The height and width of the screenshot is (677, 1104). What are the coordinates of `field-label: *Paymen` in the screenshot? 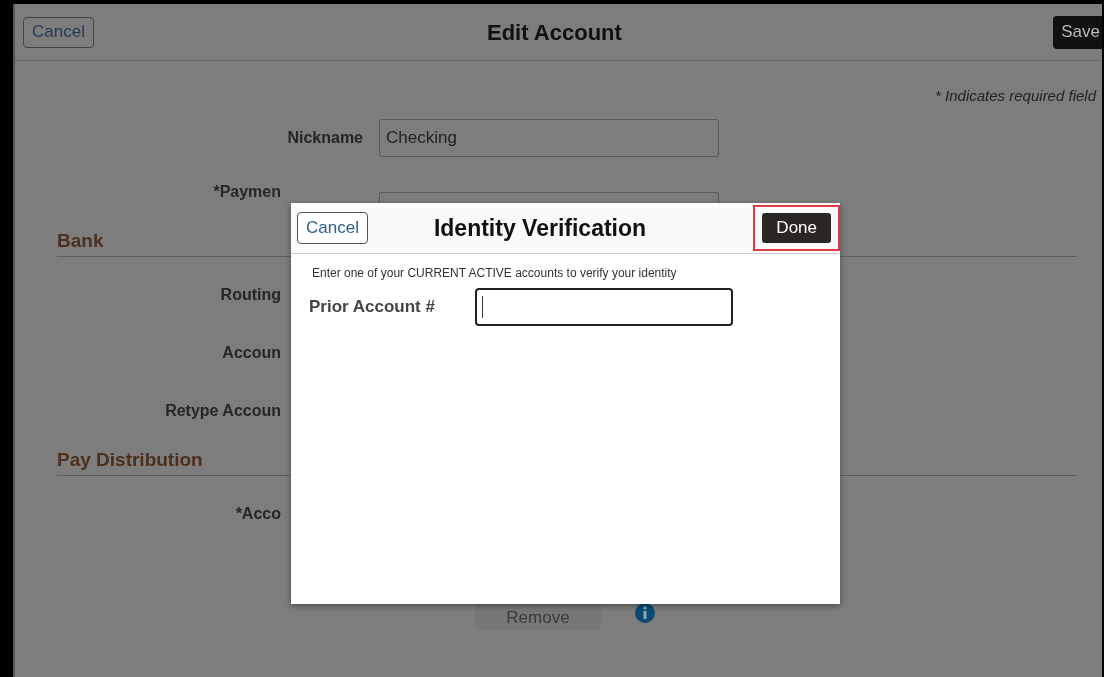 It's located at (246, 192).